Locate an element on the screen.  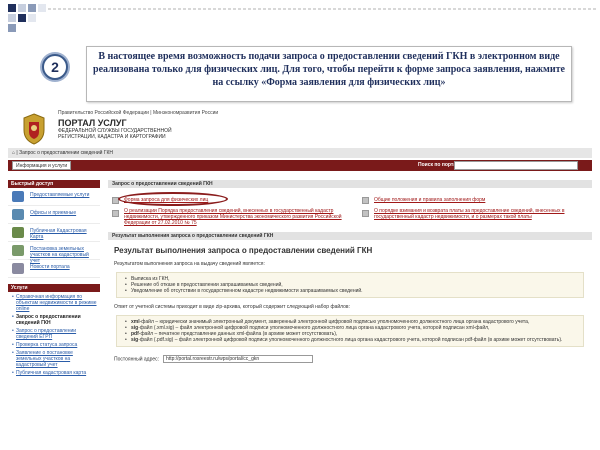
quick-item-label: Новости портала is located at coordinates (50, 267).